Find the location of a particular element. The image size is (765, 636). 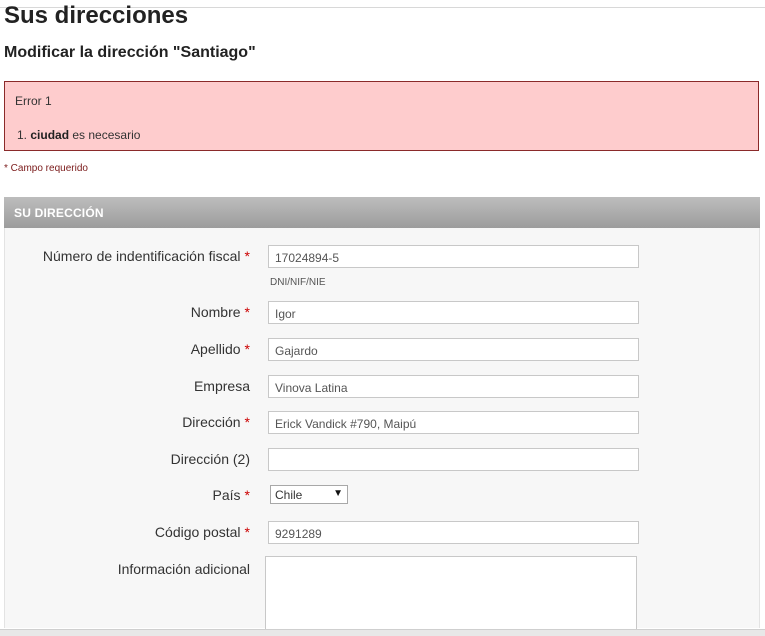

error-item-number: 1. is located at coordinates (22, 135).